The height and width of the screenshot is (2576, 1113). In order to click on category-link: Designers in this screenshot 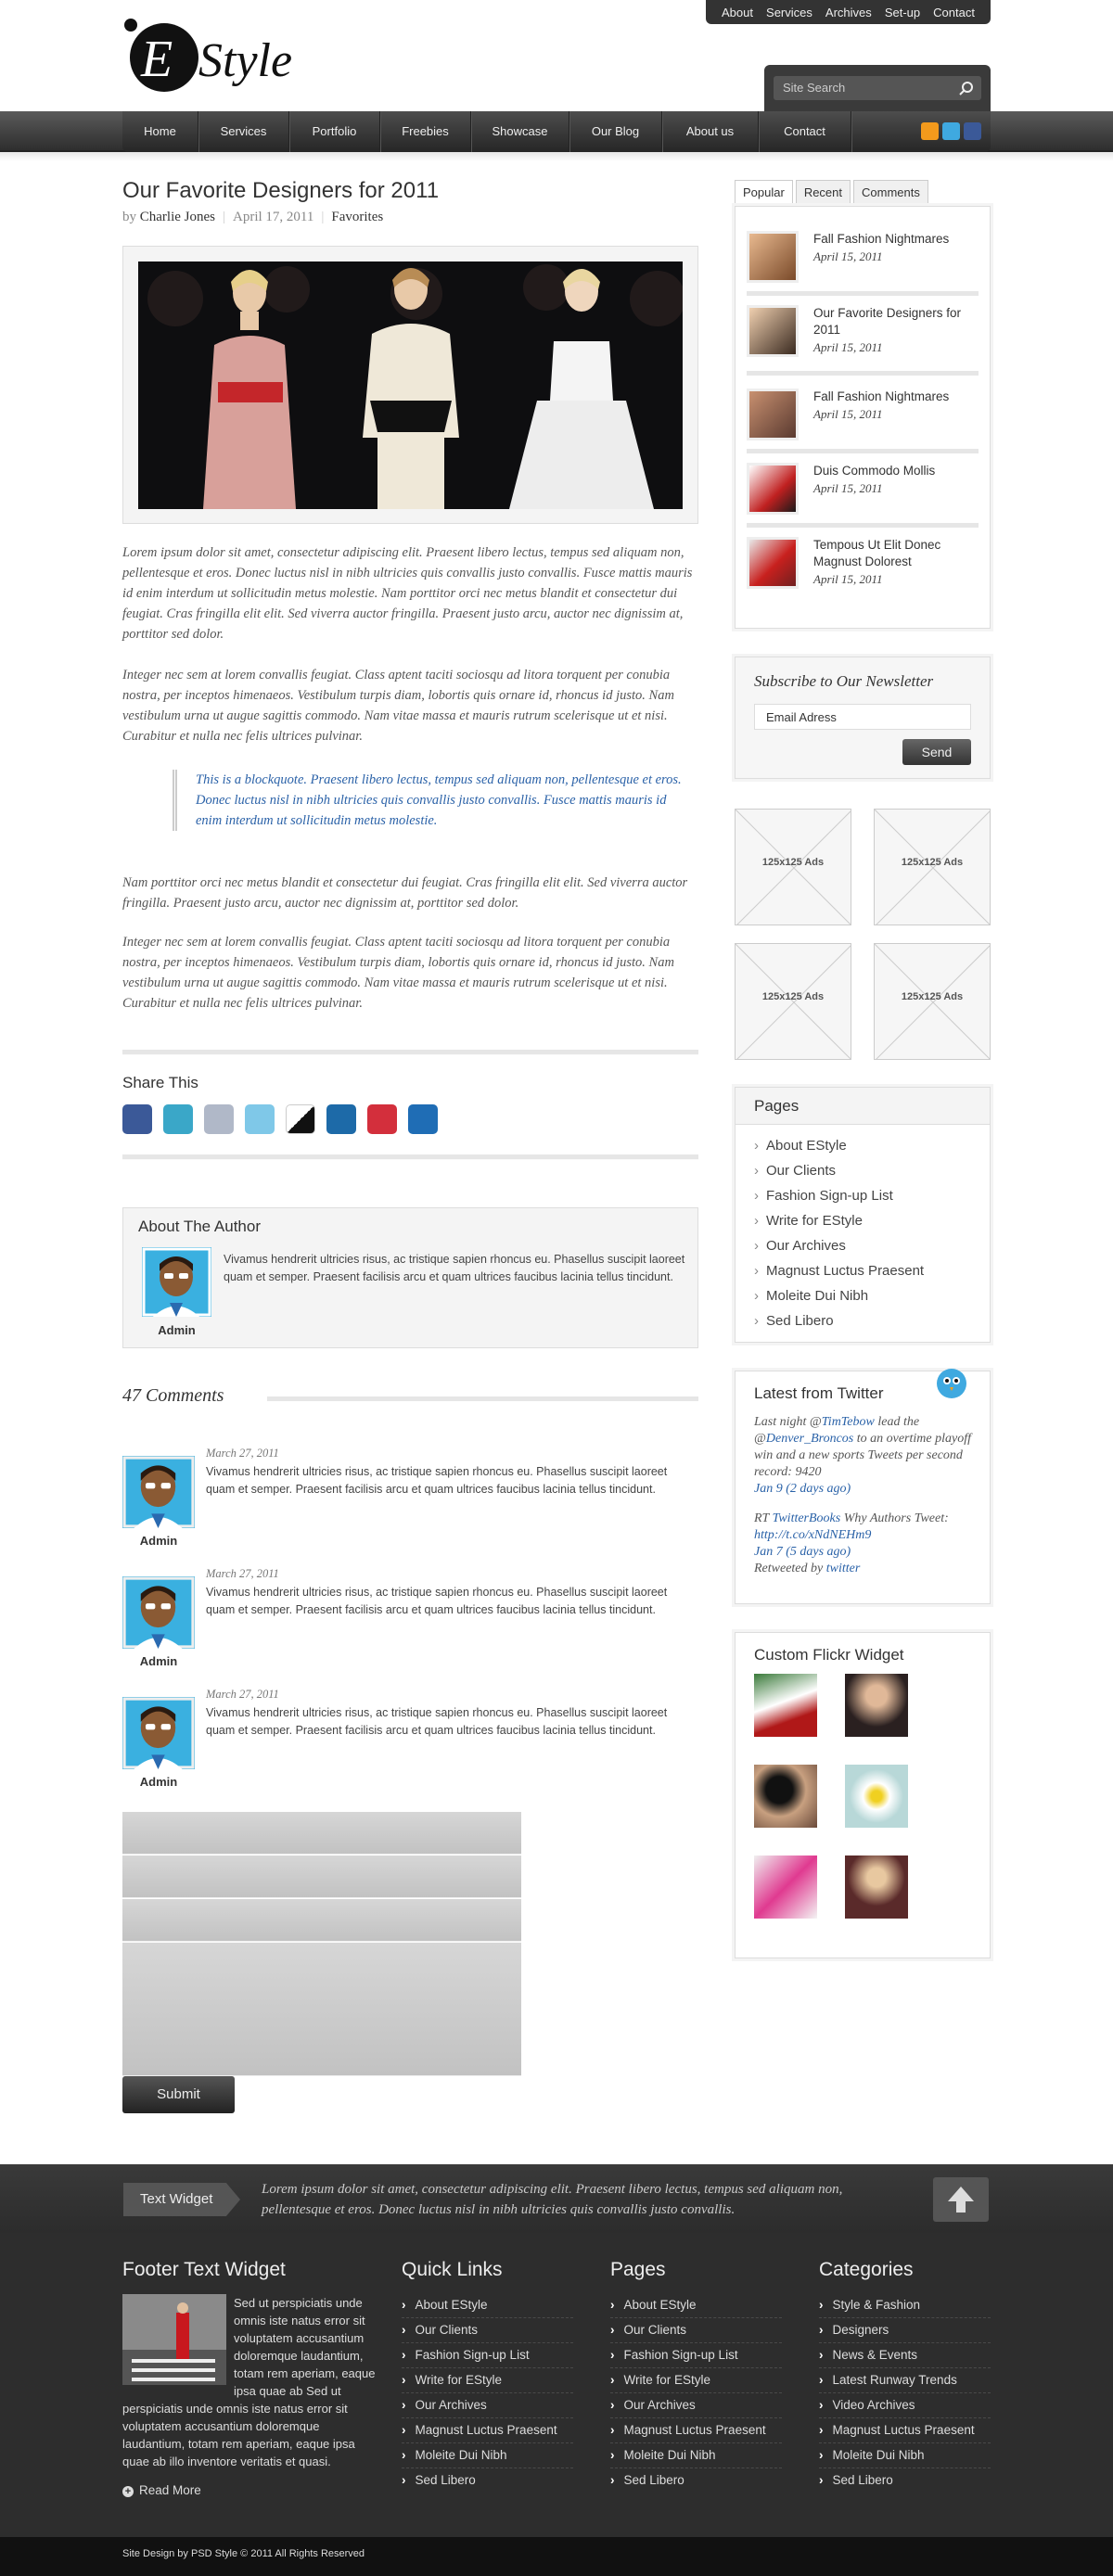, I will do `click(905, 2333)`.